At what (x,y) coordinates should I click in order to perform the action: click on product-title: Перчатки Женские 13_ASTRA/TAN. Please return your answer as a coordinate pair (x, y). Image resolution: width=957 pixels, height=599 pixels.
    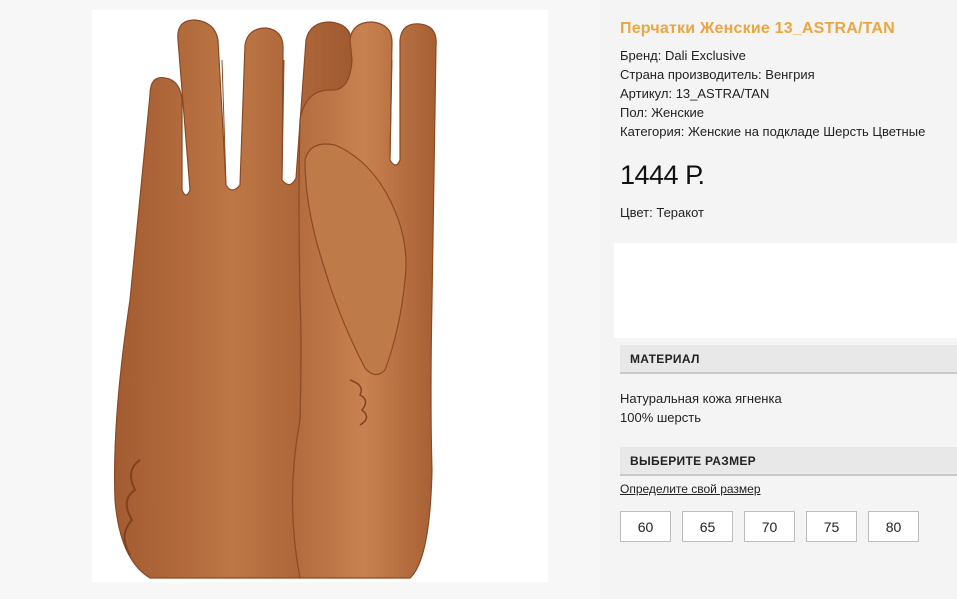
    Looking at the image, I should click on (757, 28).